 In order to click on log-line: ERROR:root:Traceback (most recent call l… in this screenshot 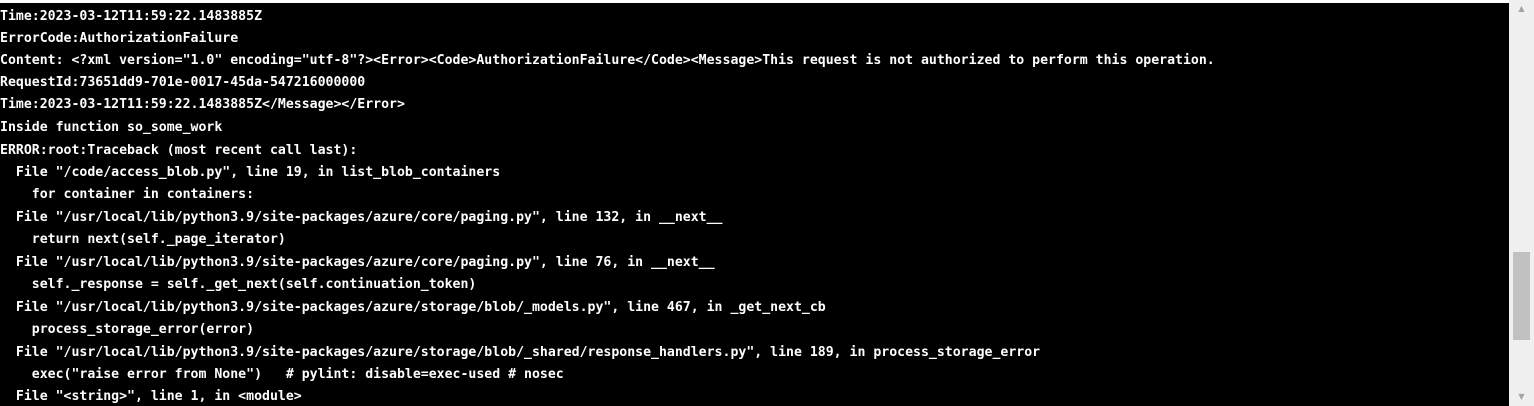, I will do `click(179, 150)`.